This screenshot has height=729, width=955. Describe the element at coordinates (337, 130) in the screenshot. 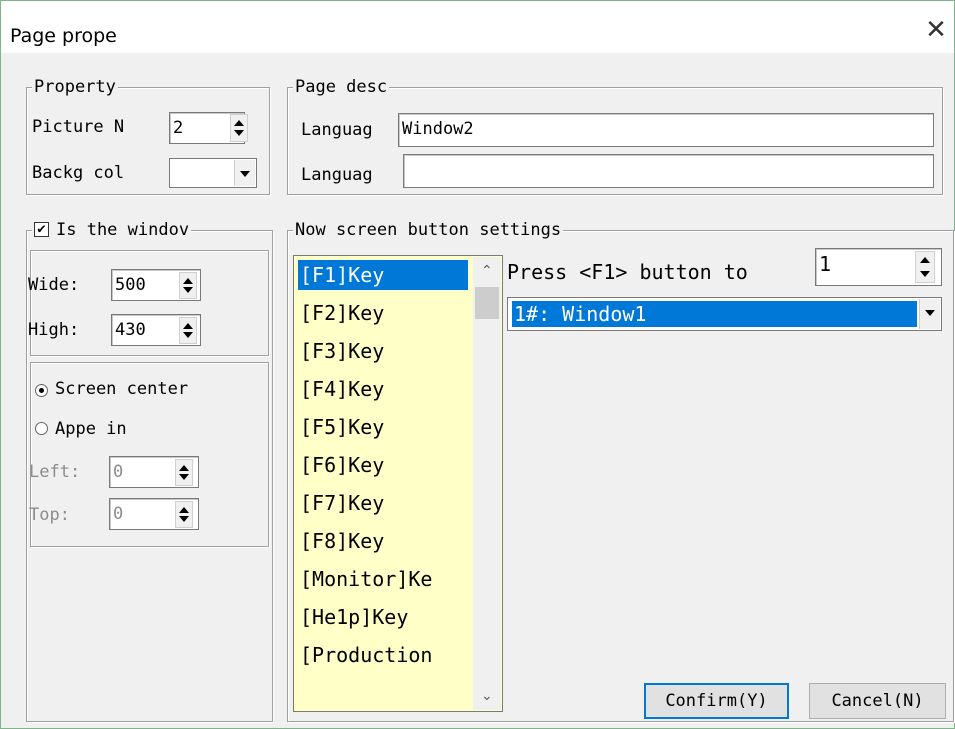

I see `language1-label: Languag` at that location.